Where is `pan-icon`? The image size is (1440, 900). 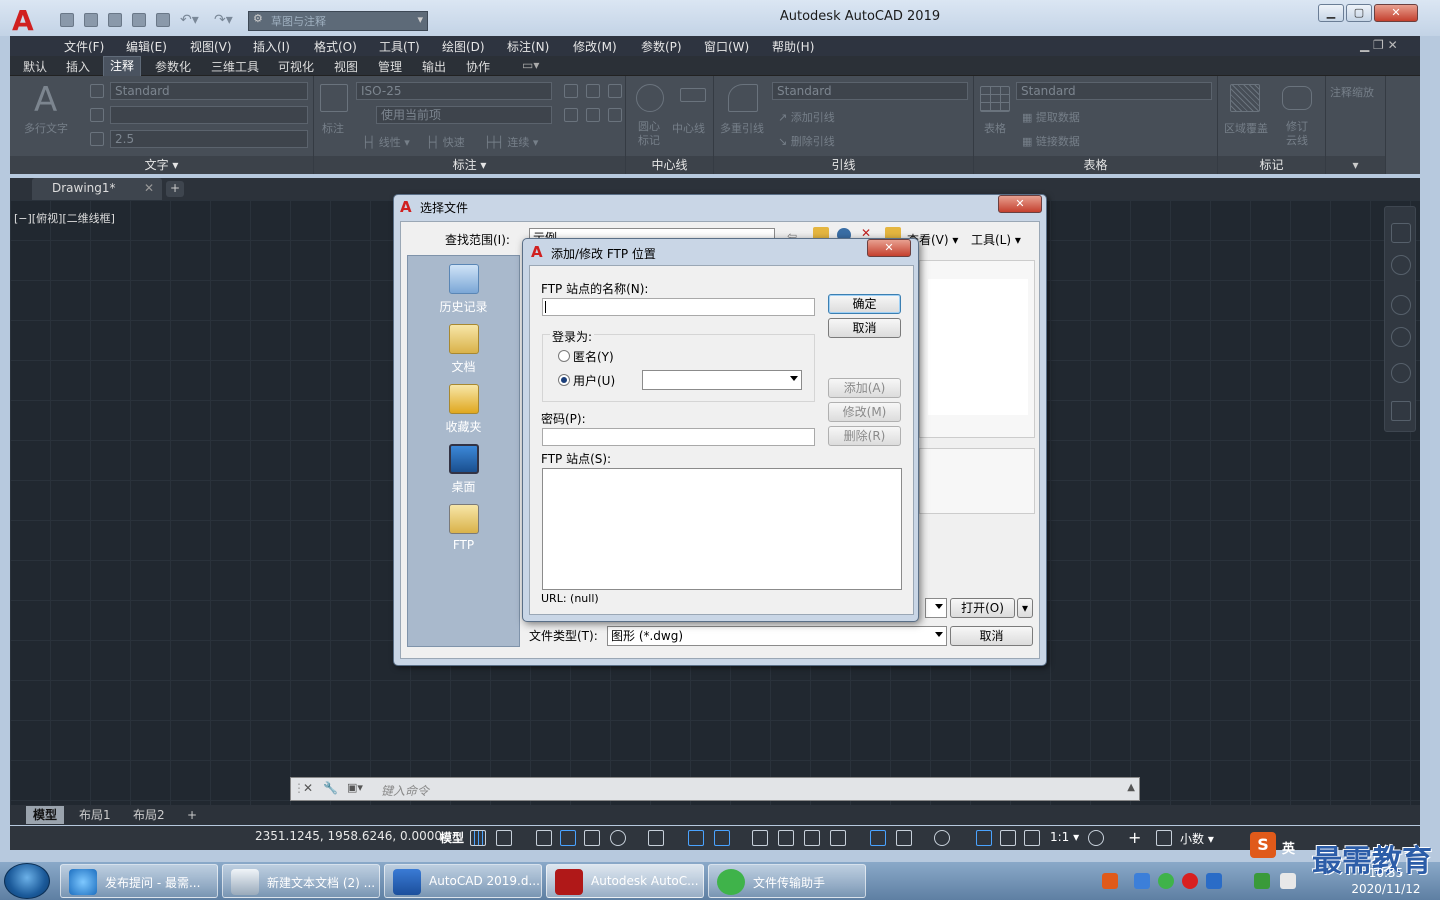
pan-icon is located at coordinates (1401, 305).